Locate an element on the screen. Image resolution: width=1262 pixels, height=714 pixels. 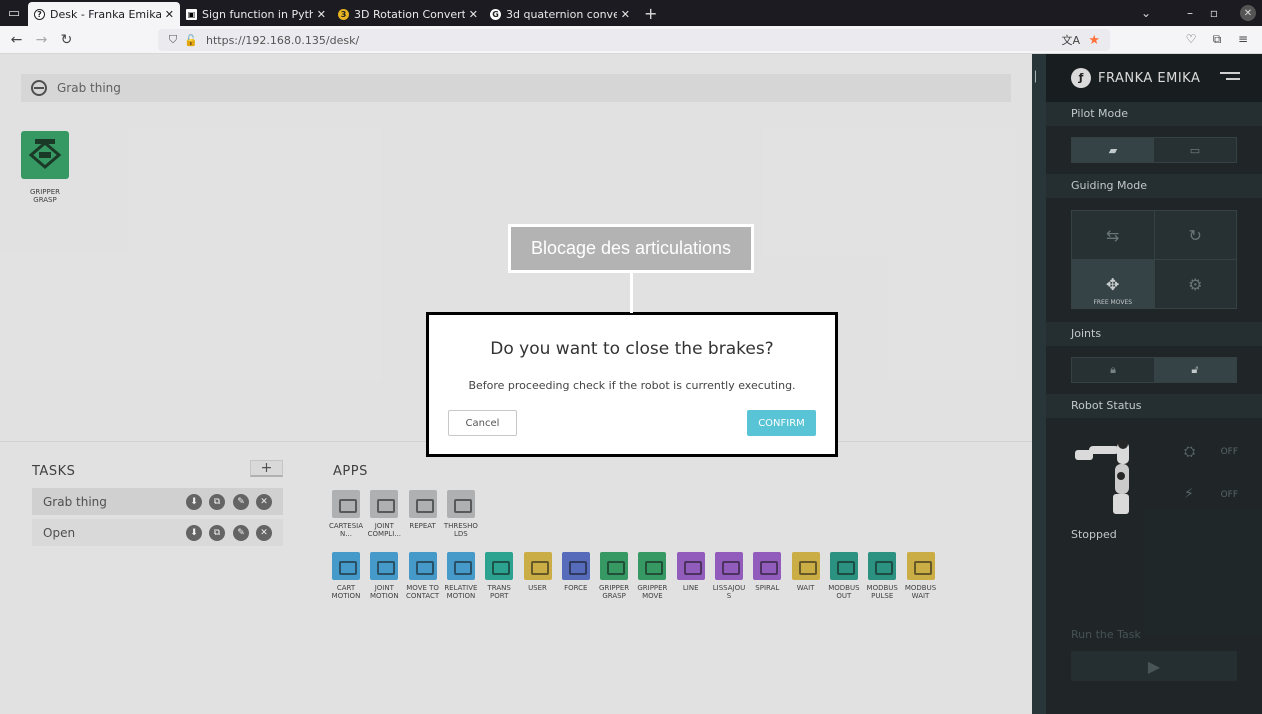
browser-tab: ? Desk - Franka Emika GmbH ✕ is located at coordinates (104, 14).